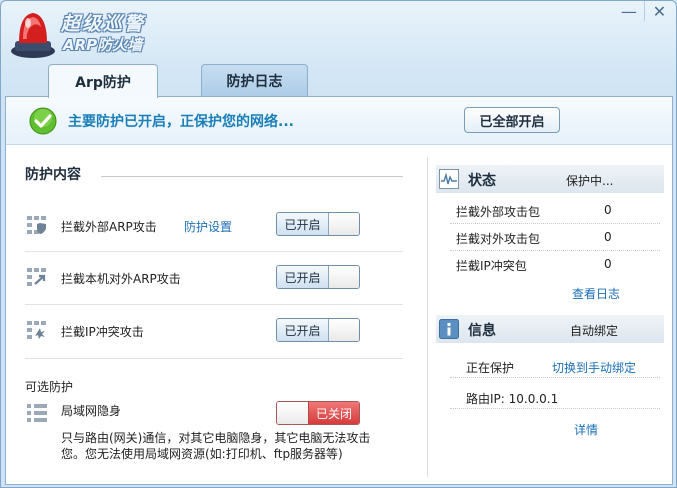  What do you see at coordinates (36, 330) in the screenshot?
I see `grid-burst-icon` at bounding box center [36, 330].